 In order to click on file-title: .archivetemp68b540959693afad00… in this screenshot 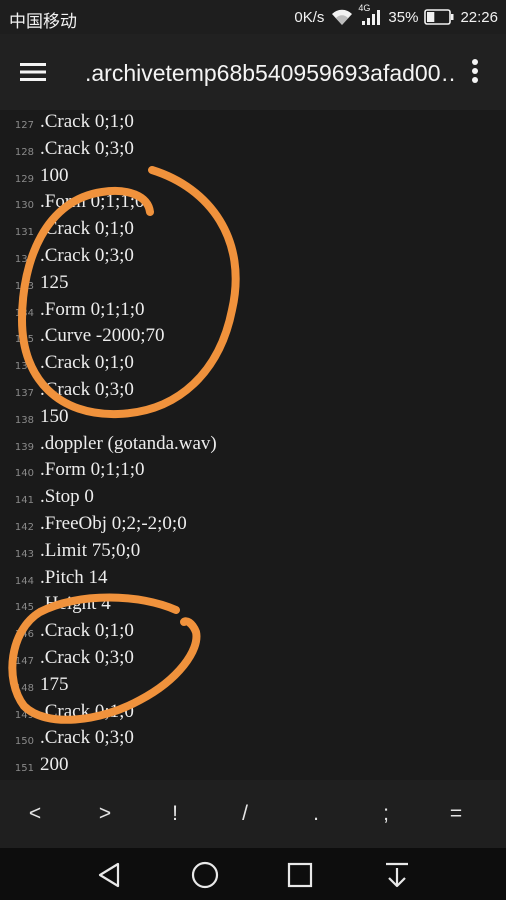, I will do `click(270, 73)`.